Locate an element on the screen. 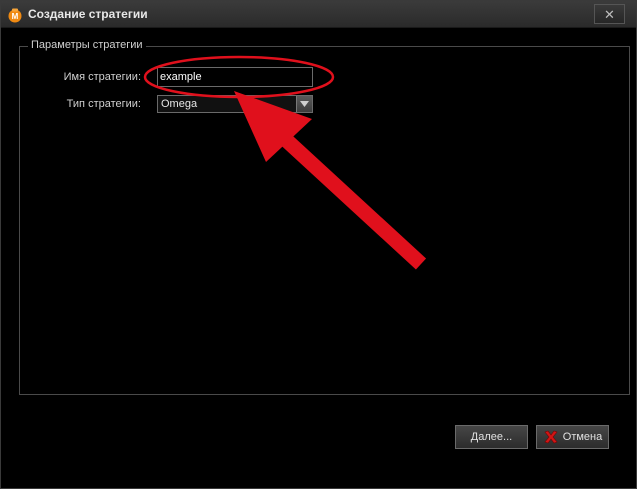 The width and height of the screenshot is (637, 489). cancel-label: Отмена is located at coordinates (582, 437).